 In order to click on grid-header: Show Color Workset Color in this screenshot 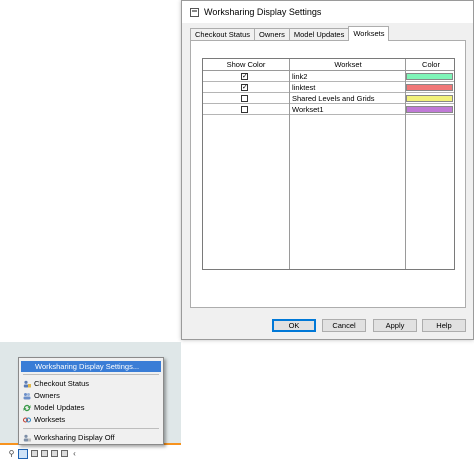, I will do `click(328, 65)`.